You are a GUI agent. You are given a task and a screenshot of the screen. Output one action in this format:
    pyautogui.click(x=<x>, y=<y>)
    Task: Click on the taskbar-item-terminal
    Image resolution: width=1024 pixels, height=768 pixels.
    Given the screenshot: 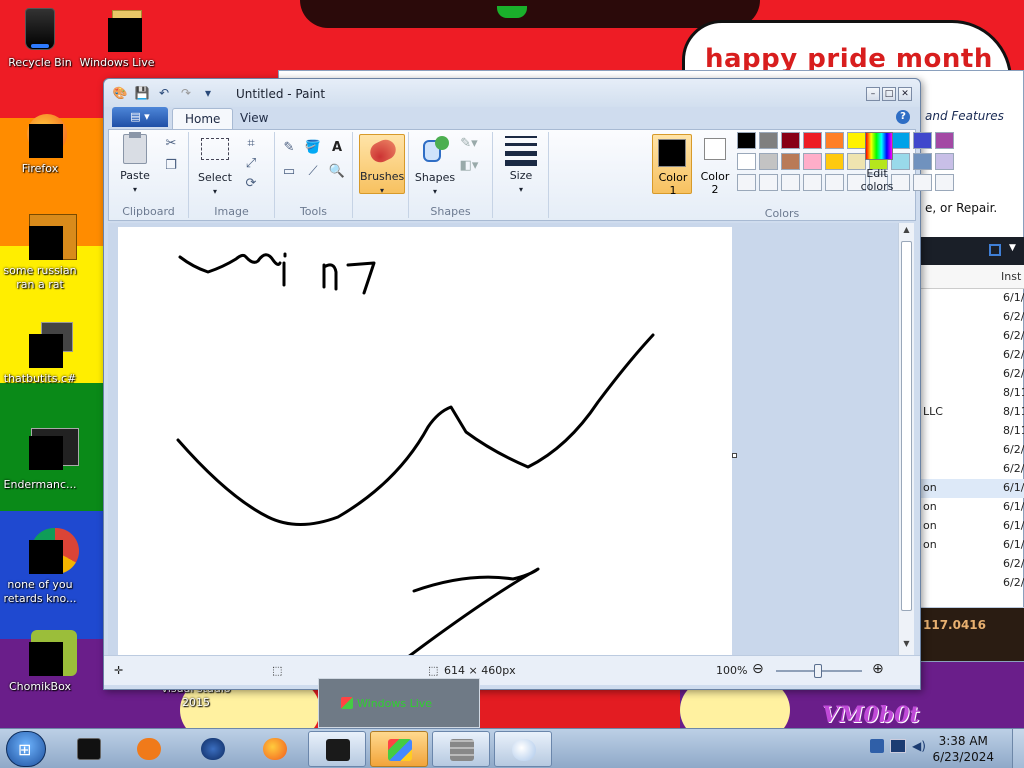 What is the action you would take?
    pyautogui.click(x=337, y=749)
    